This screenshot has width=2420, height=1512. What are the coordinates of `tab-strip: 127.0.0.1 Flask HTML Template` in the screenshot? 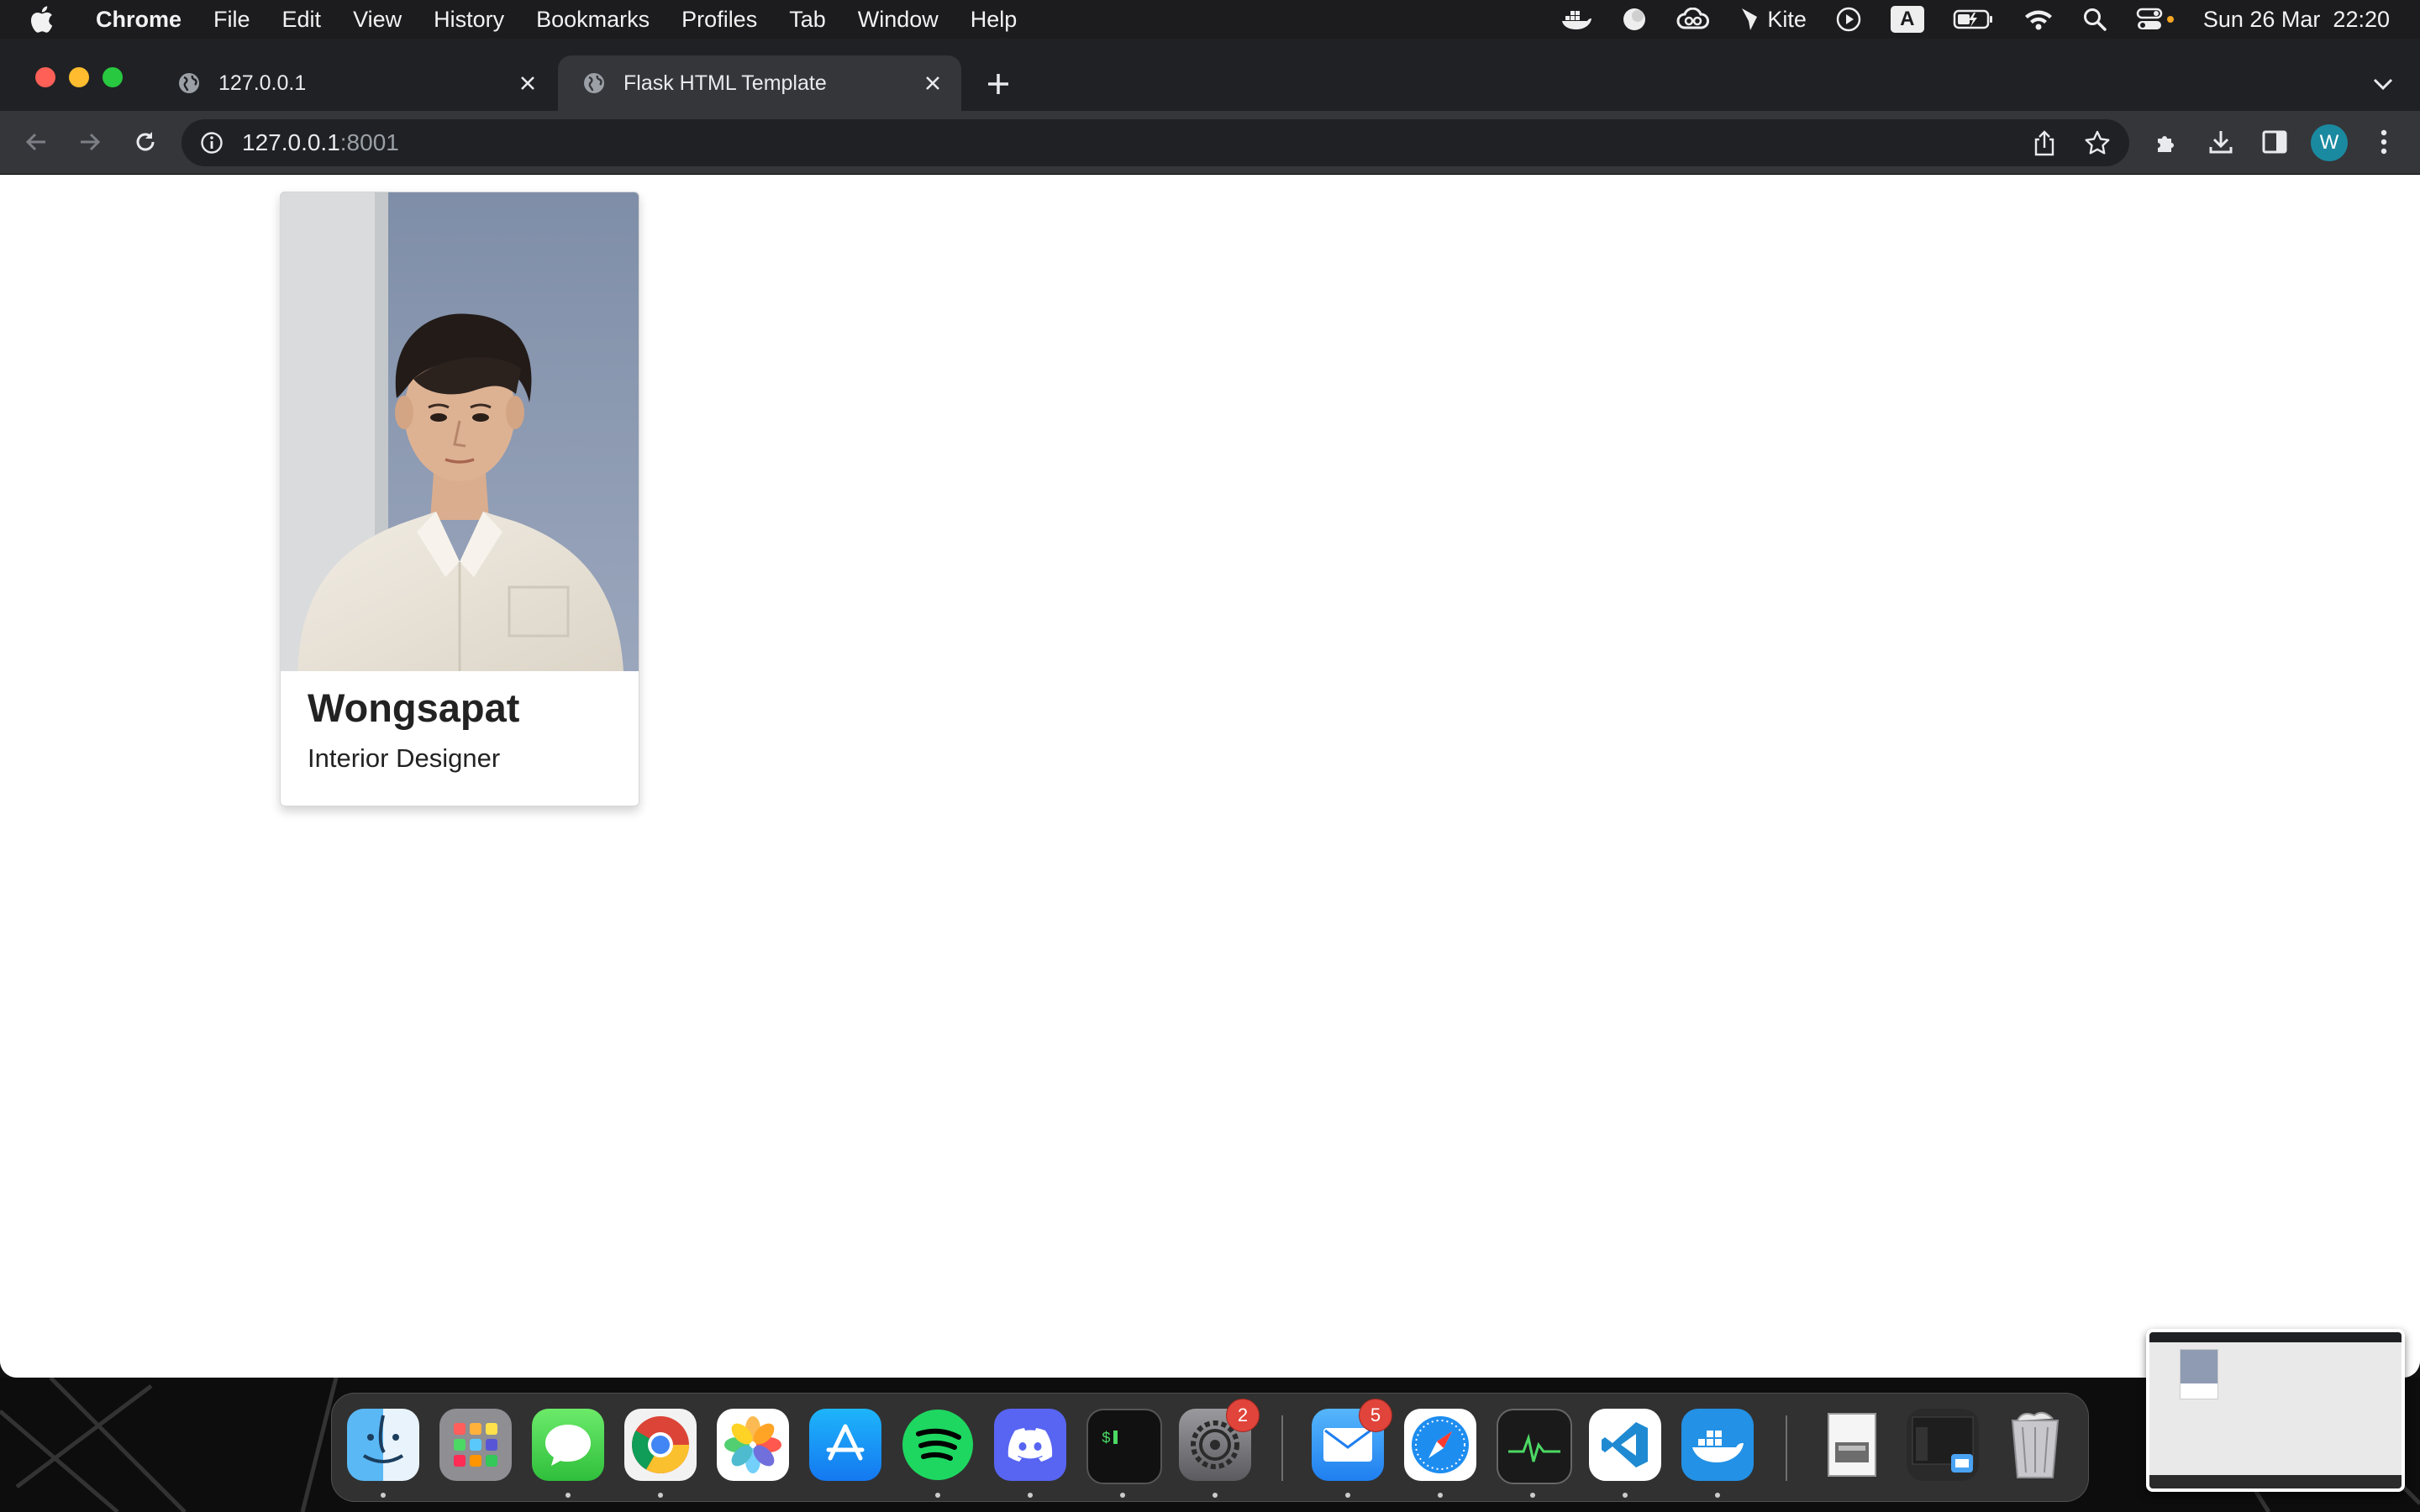 It's located at (1210, 75).